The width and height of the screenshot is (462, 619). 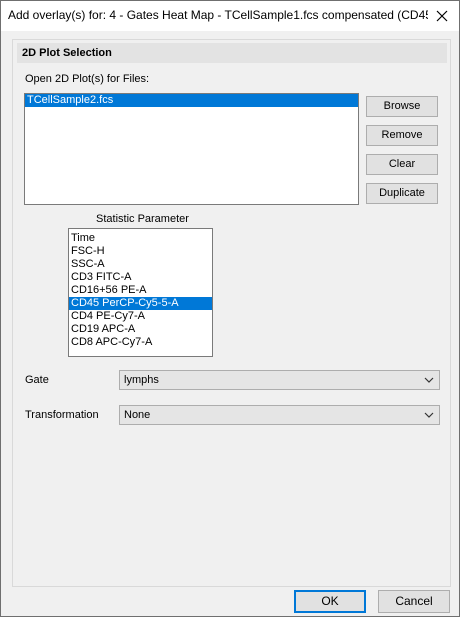 I want to click on gate-label: Gate, so click(x=37, y=380).